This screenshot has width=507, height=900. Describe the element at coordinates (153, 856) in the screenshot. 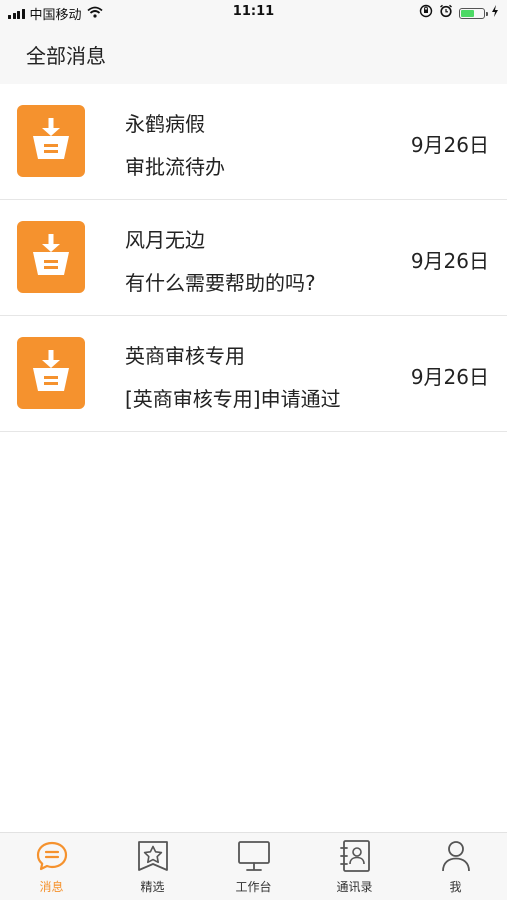

I see `star-bookmark-icon` at that location.